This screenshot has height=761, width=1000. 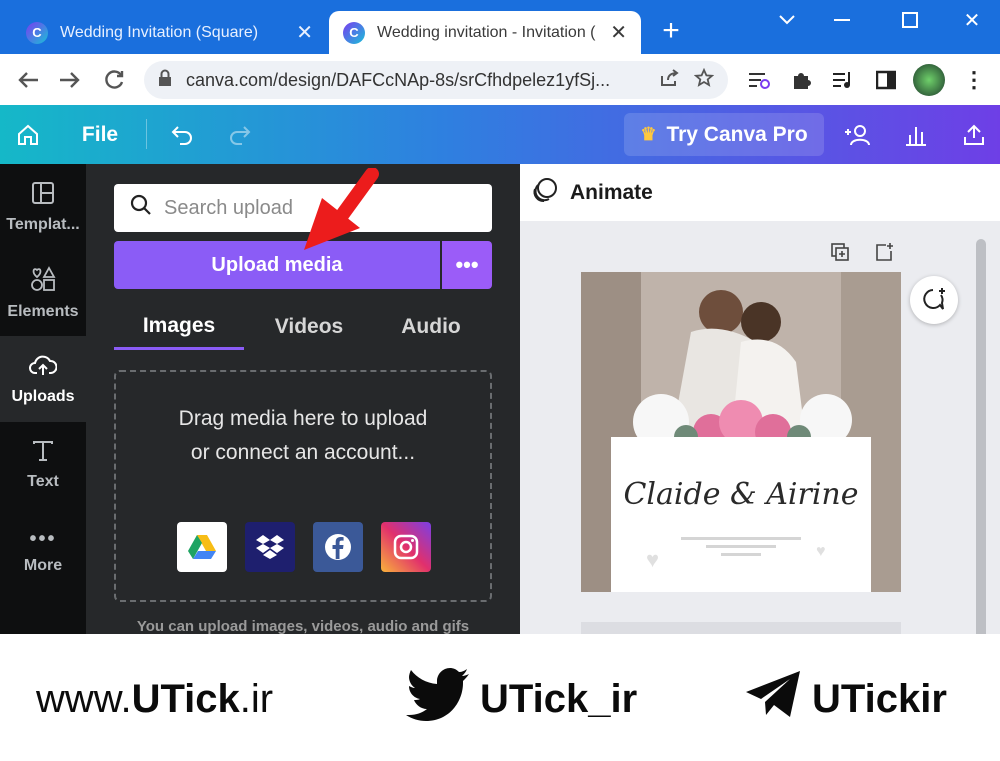 I want to click on close-window-icon: ✕, so click(x=972, y=20).